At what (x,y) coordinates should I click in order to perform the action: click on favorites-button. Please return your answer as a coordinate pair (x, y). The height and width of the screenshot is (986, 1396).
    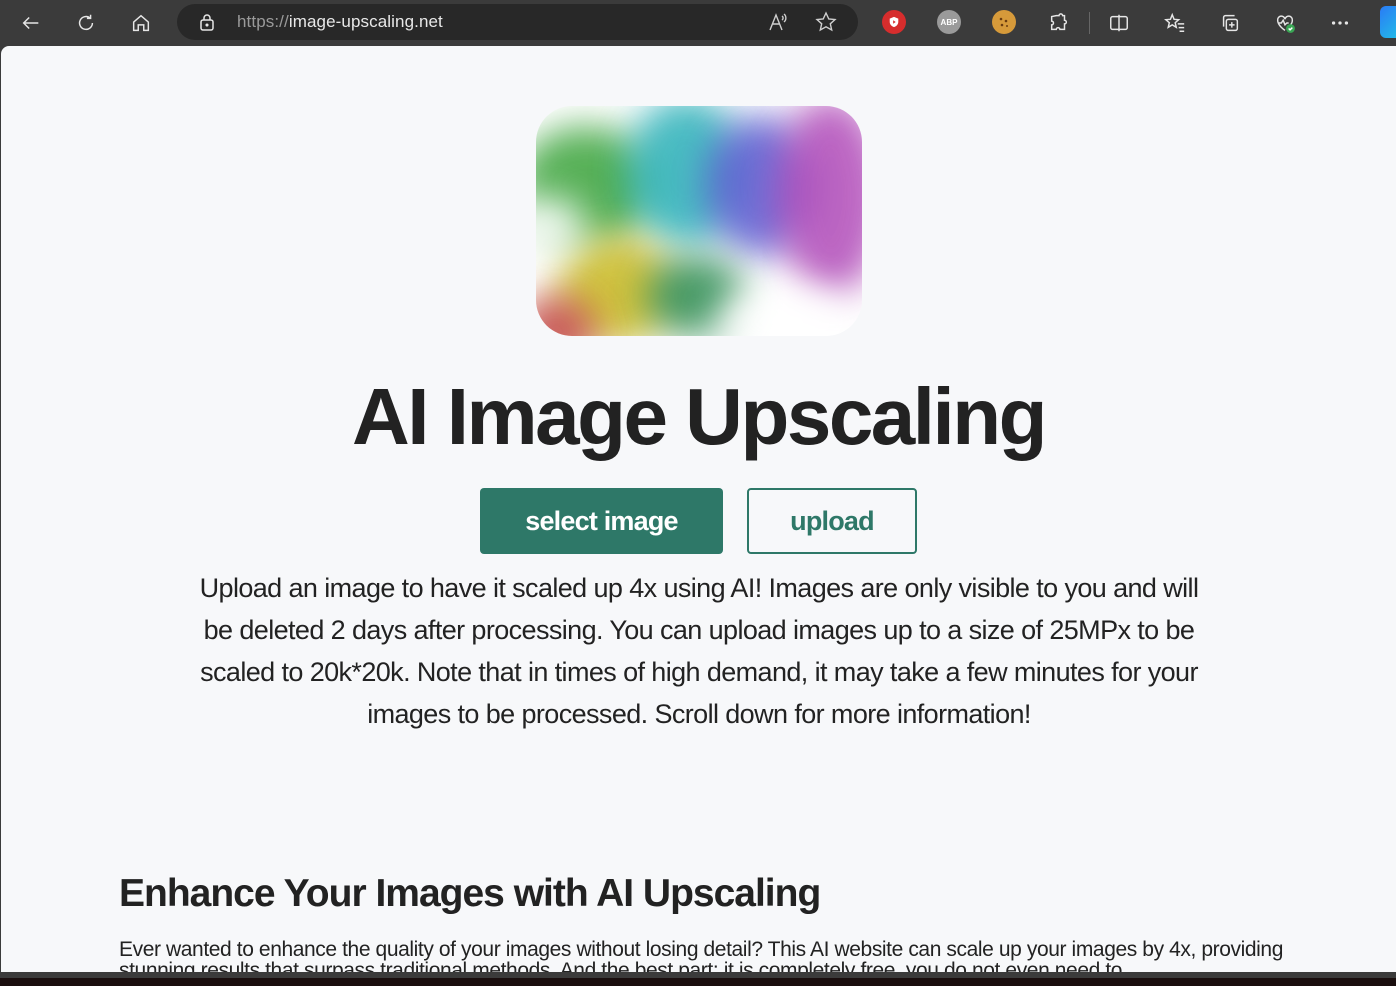
    Looking at the image, I should click on (1175, 23).